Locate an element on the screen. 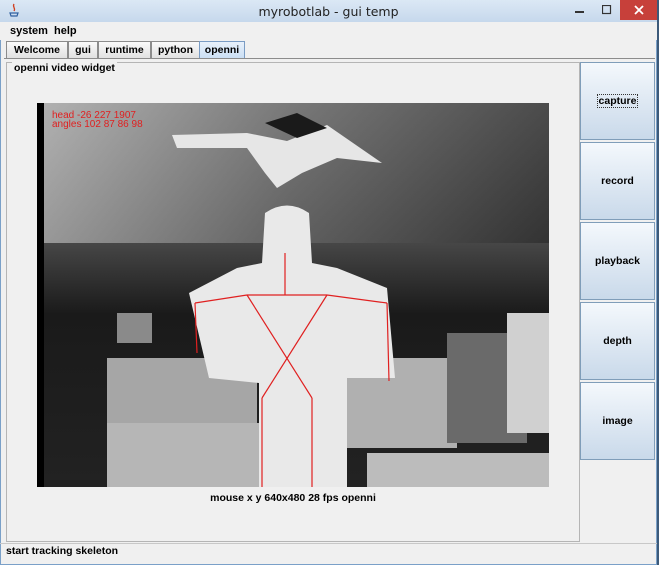 Image resolution: width=659 pixels, height=565 pixels. close-button is located at coordinates (638, 10).